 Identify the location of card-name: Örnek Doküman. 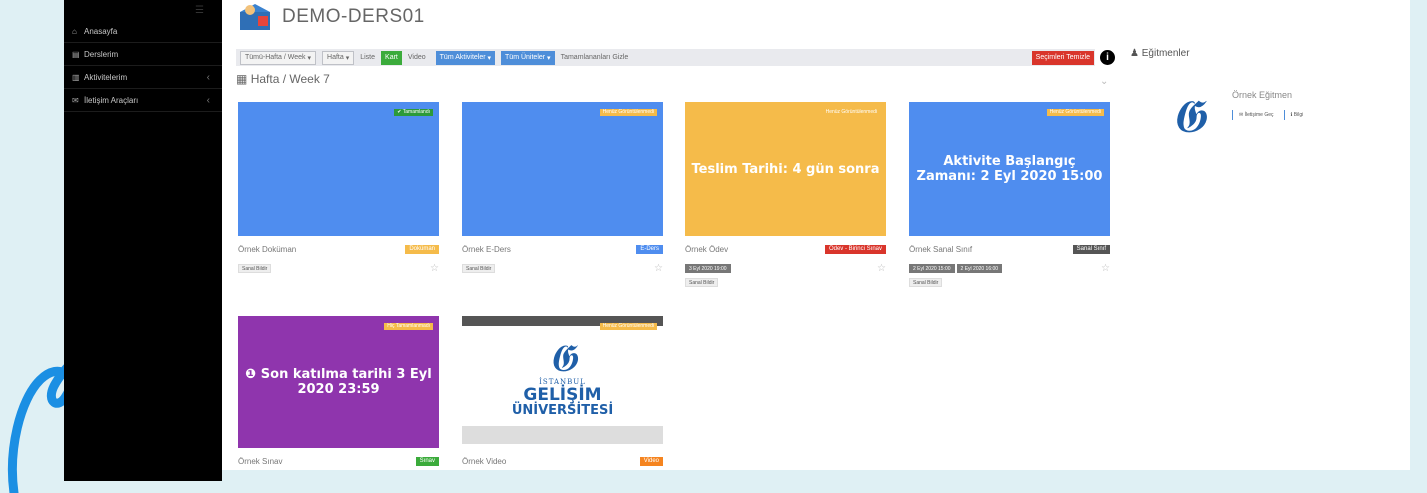
(267, 249).